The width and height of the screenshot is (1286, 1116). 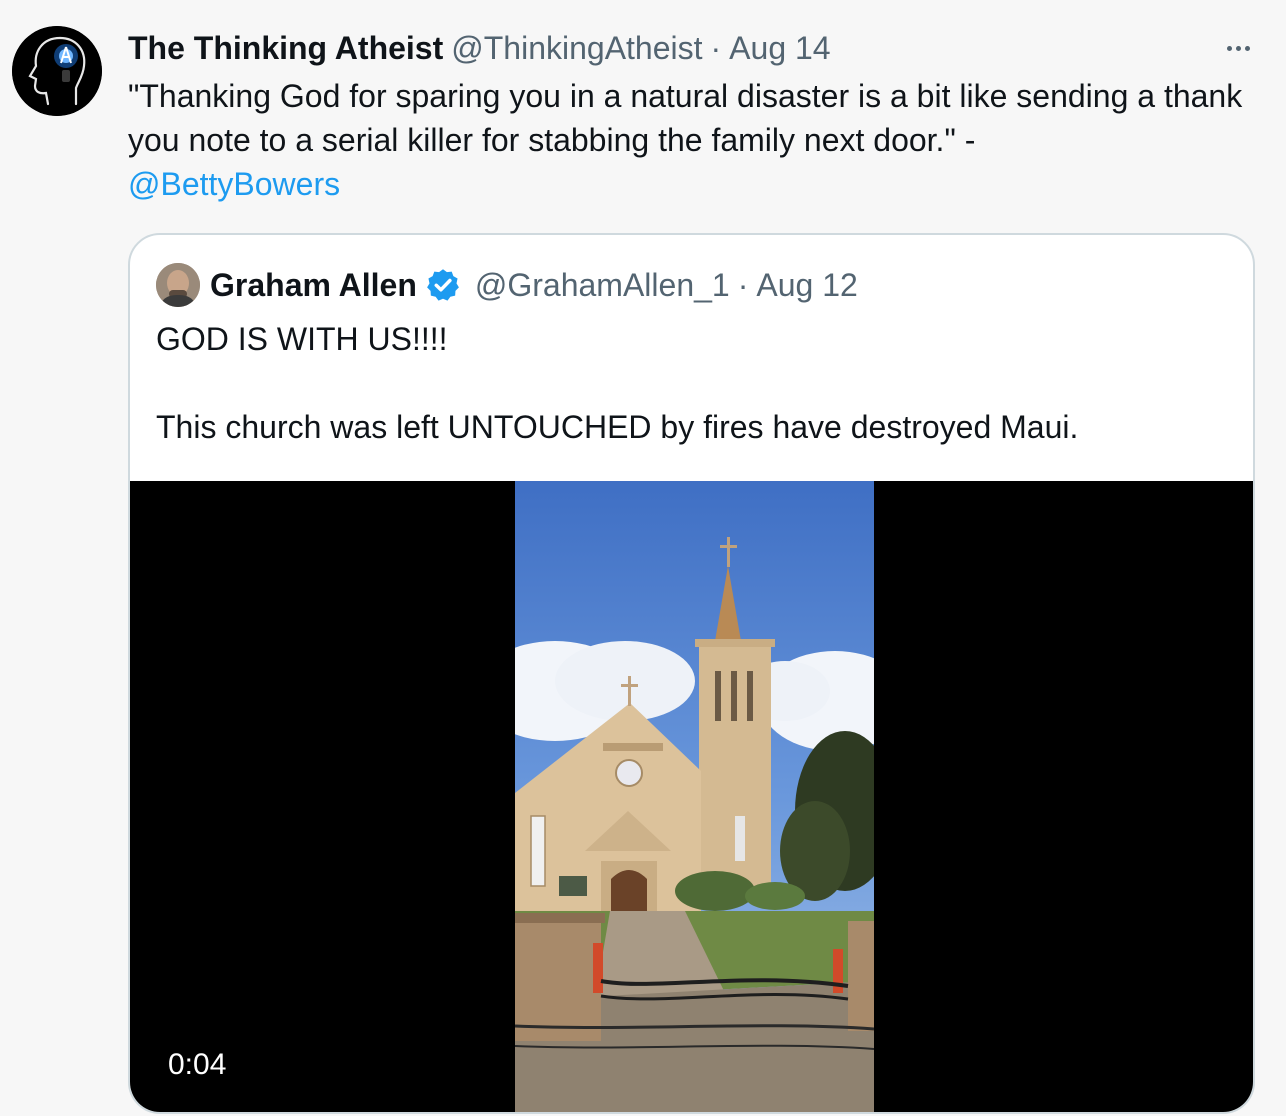 I want to click on quoted-handle: @GrahamAllen_1, so click(x=602, y=285).